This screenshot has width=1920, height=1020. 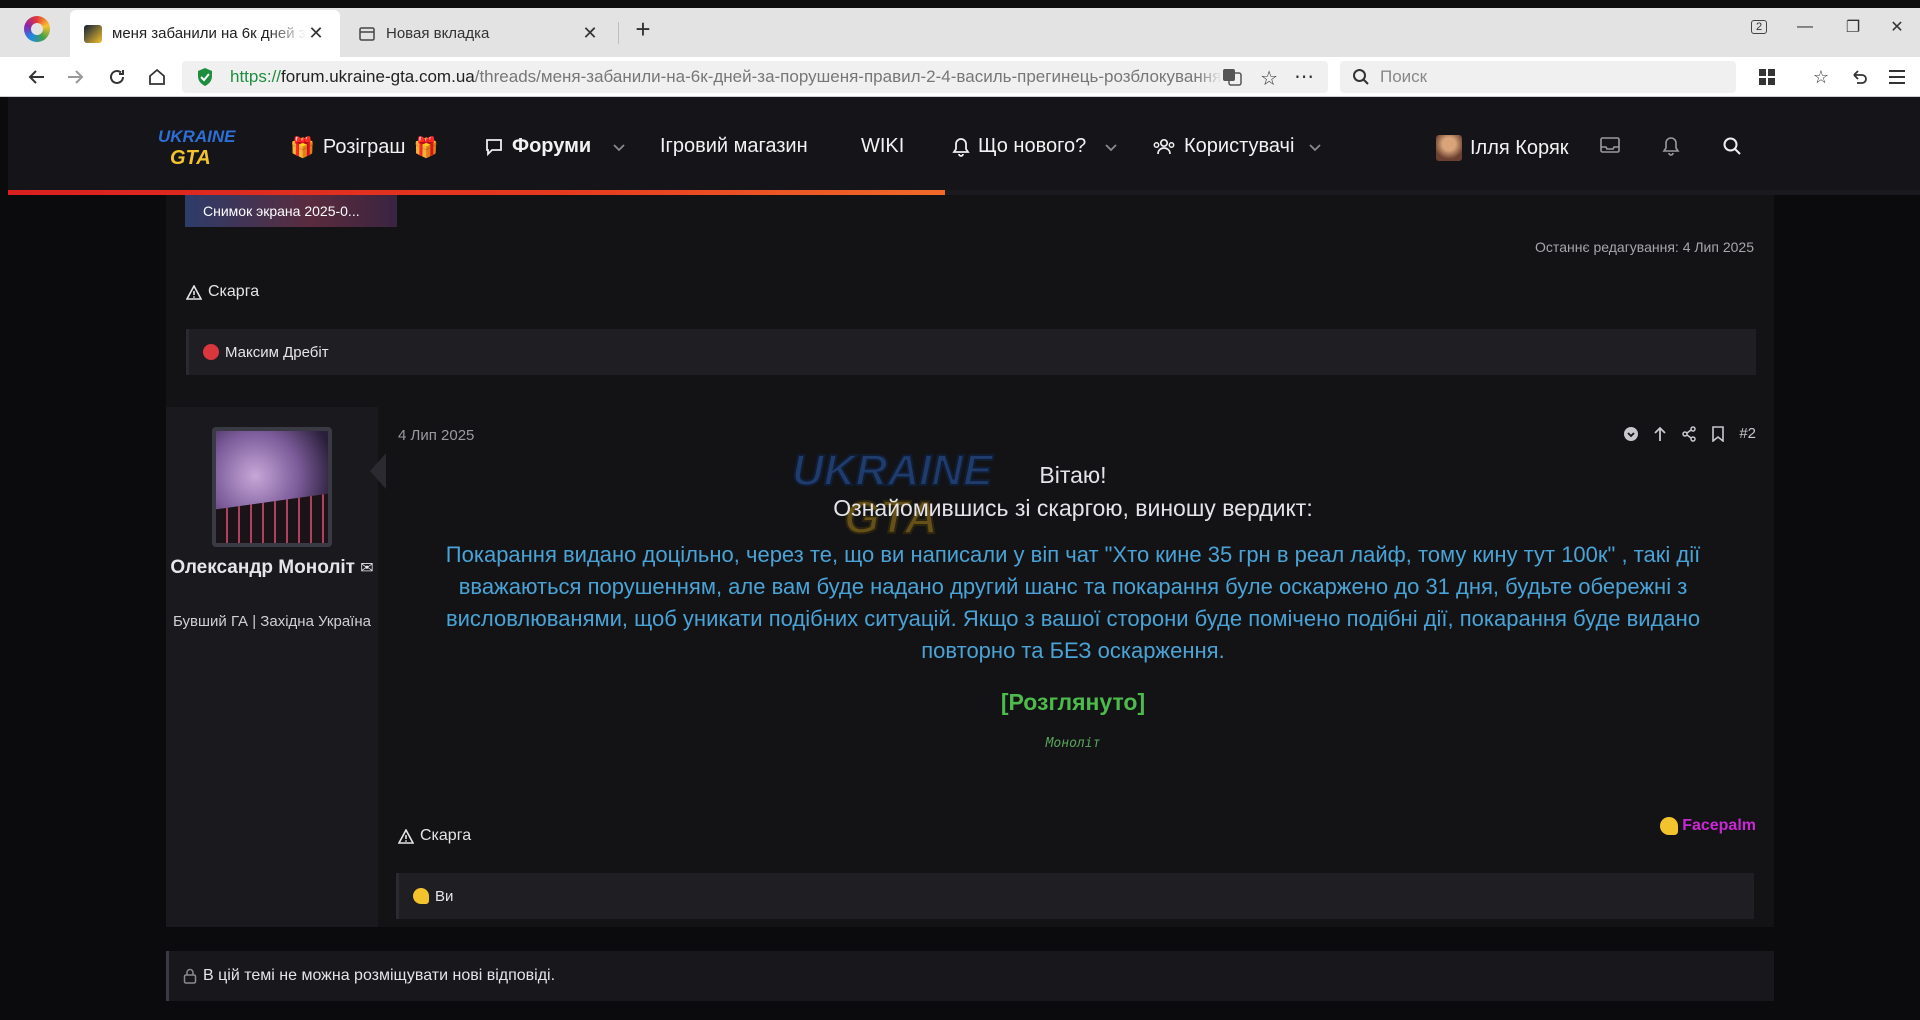 I want to click on reacted-by: Максим Дребіт, so click(x=277, y=352).